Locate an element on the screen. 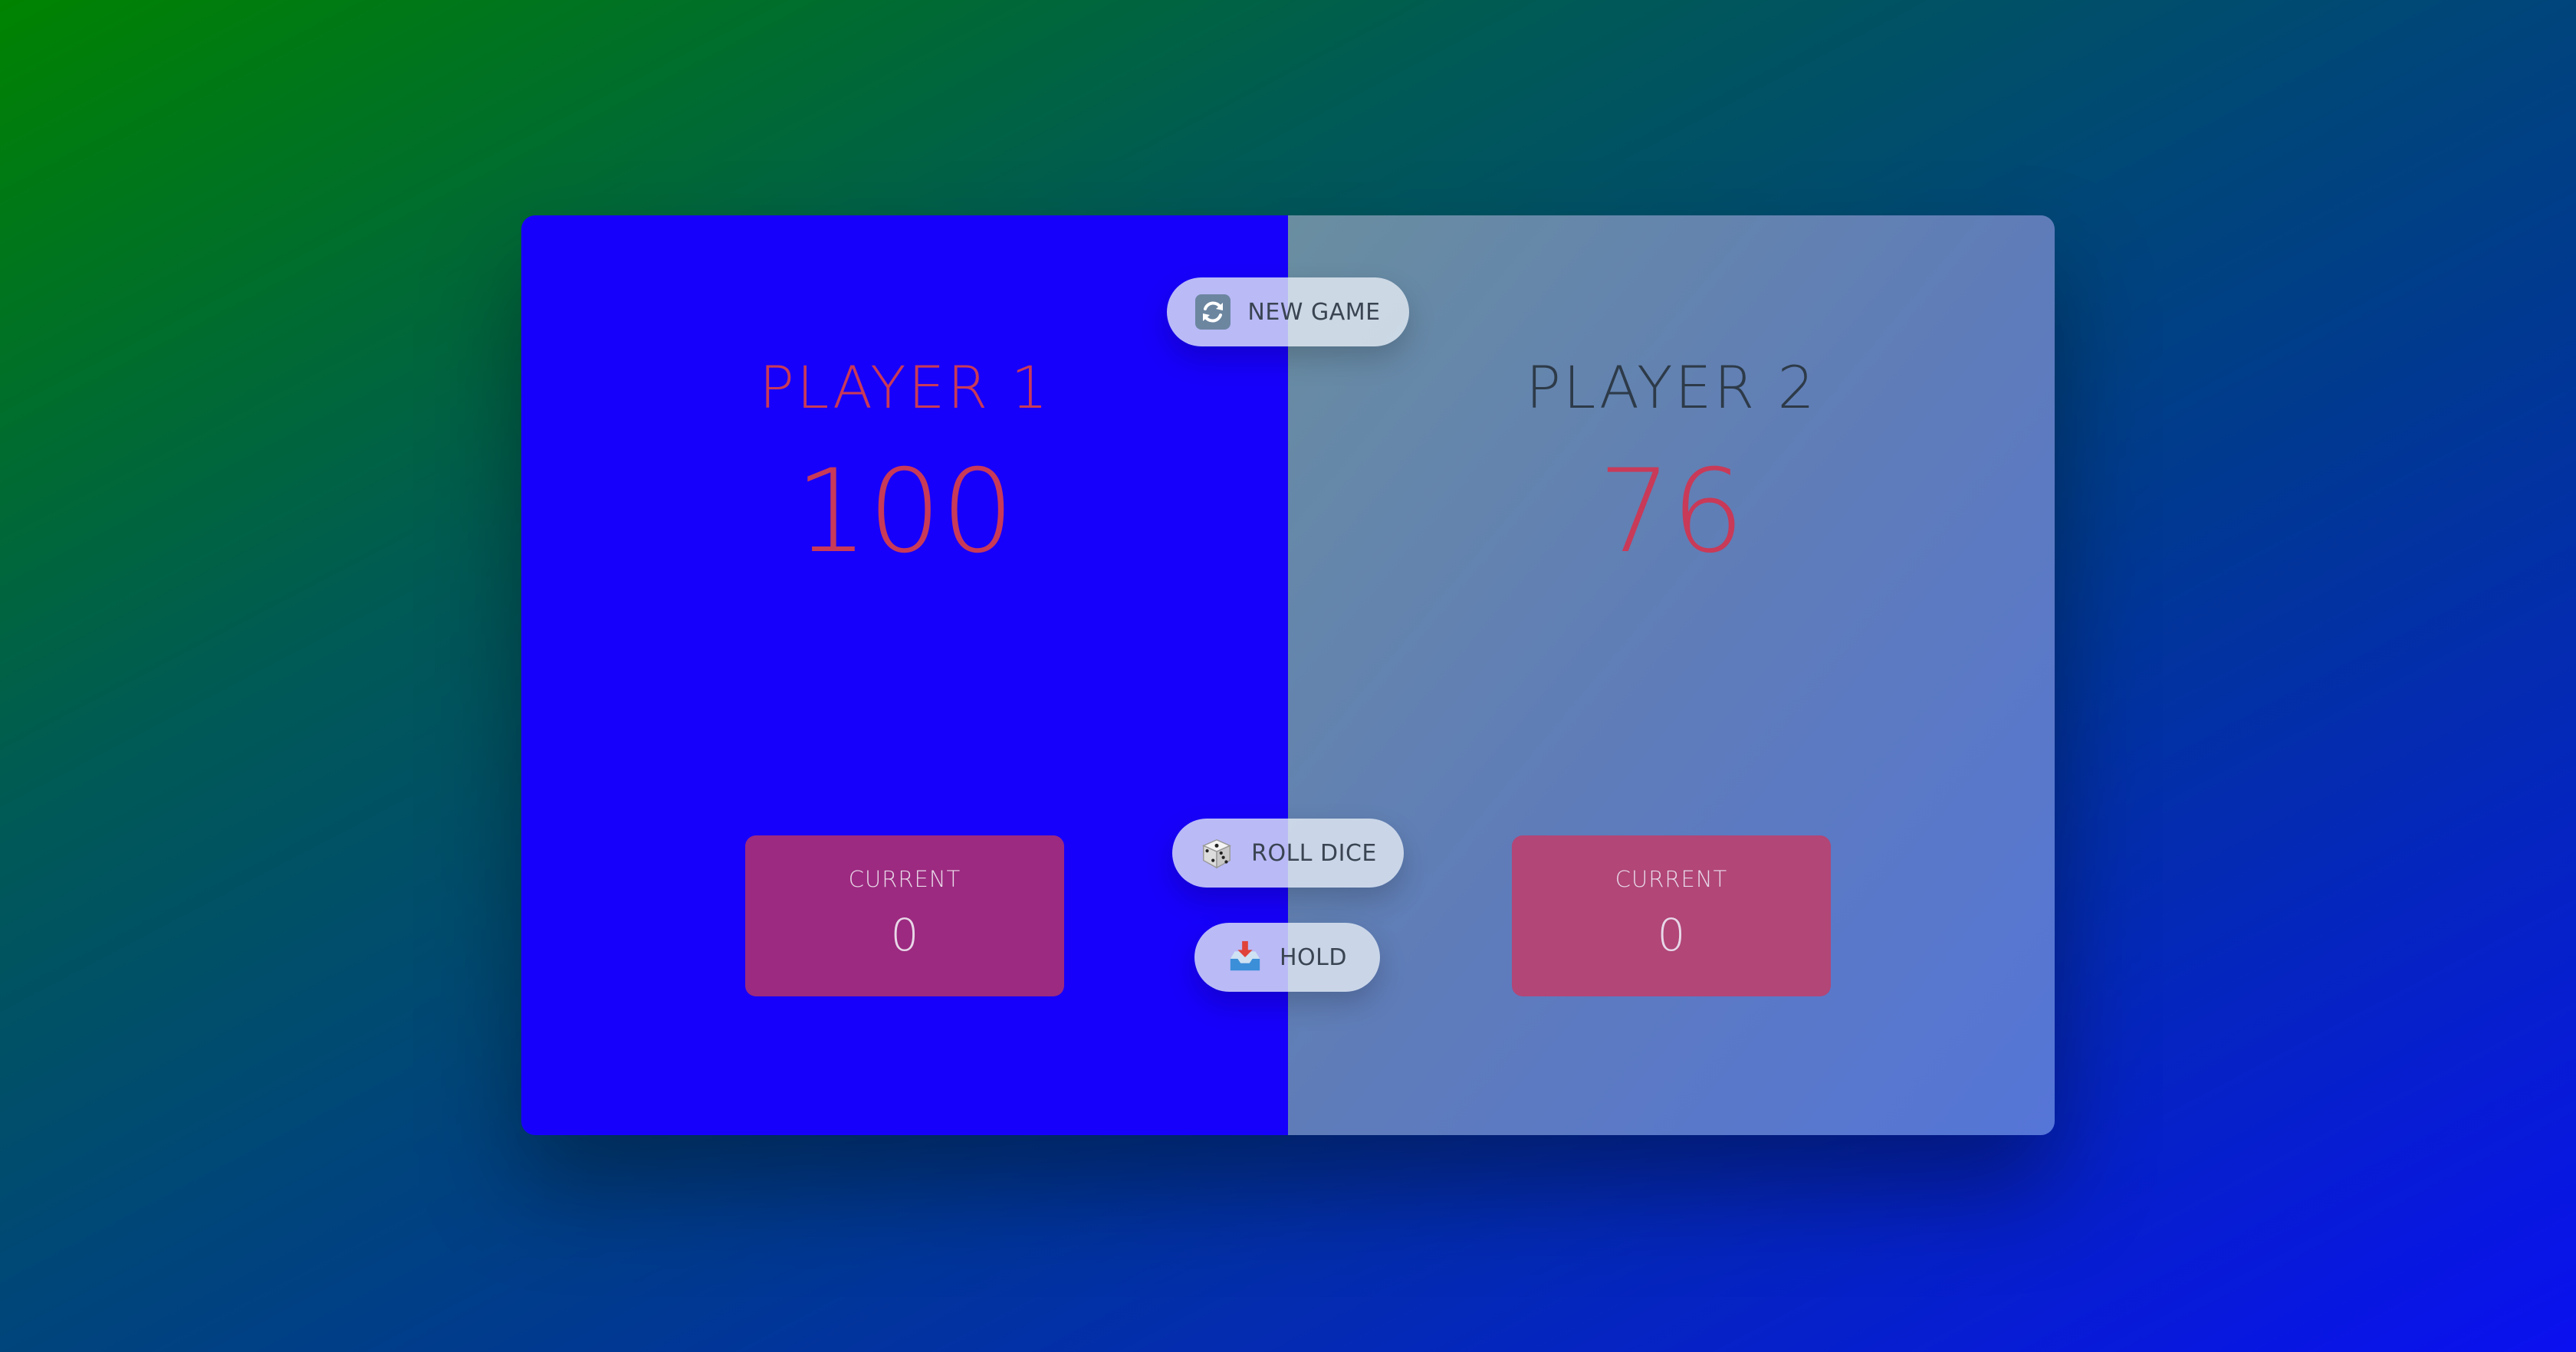 This screenshot has height=1352, width=2576. new-game-label: NEW GAME is located at coordinates (1314, 312).